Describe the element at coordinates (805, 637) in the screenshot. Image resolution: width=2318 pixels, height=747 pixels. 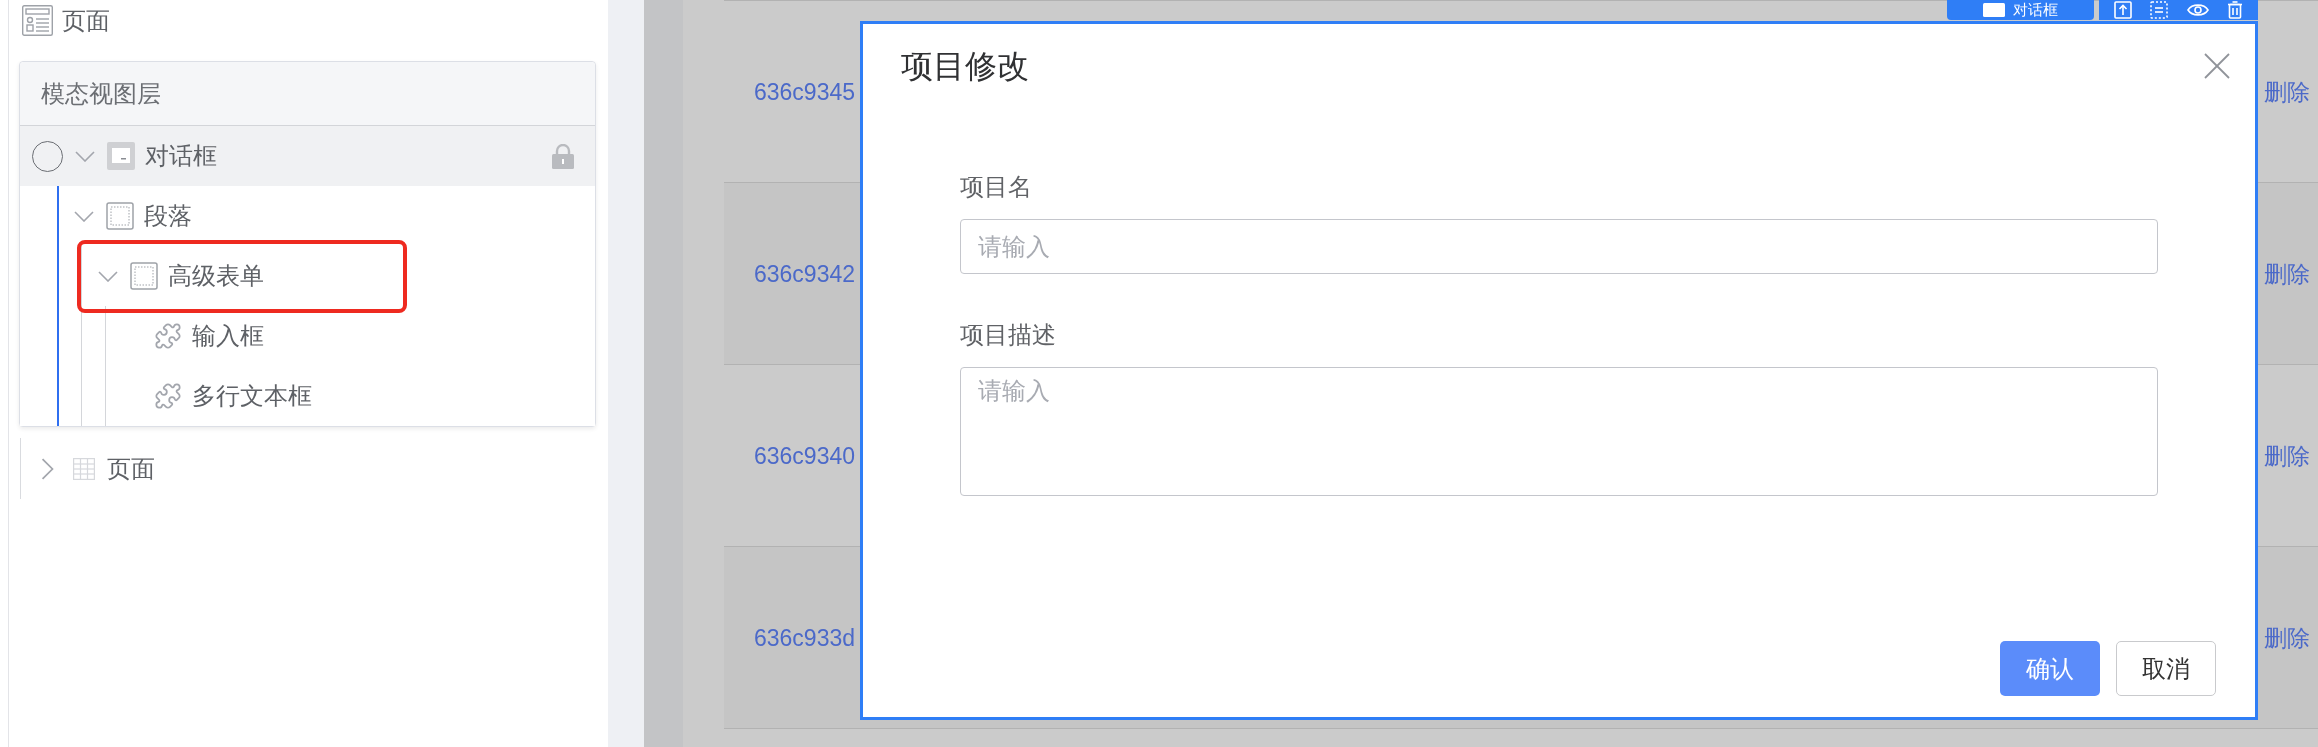
I see `record-id-link: 636c933d` at that location.